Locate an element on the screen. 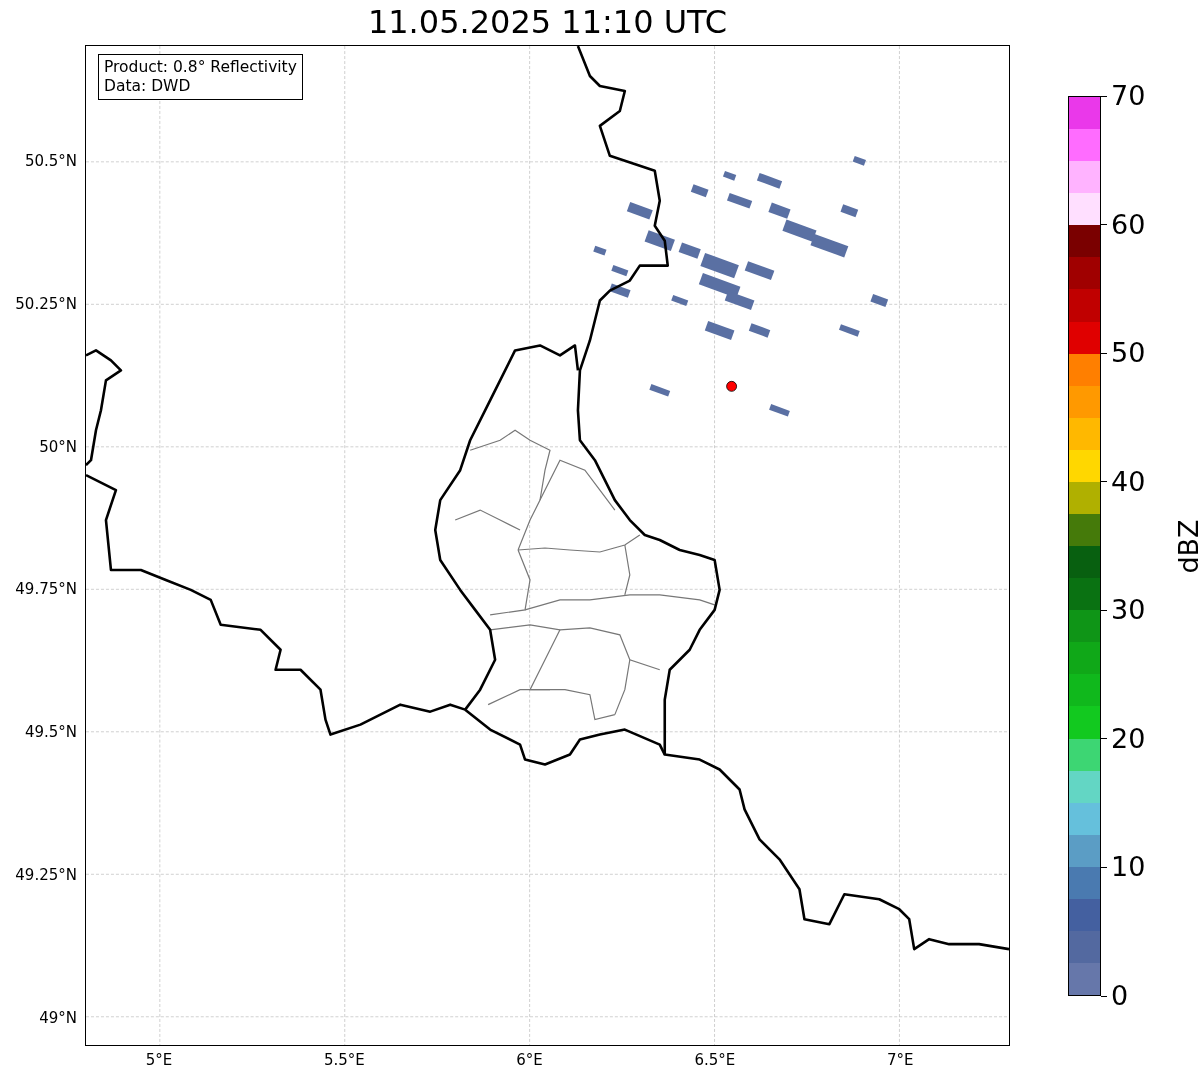 The width and height of the screenshot is (1202, 1081). axis-tick-label: 6°E is located at coordinates (529, 1060).